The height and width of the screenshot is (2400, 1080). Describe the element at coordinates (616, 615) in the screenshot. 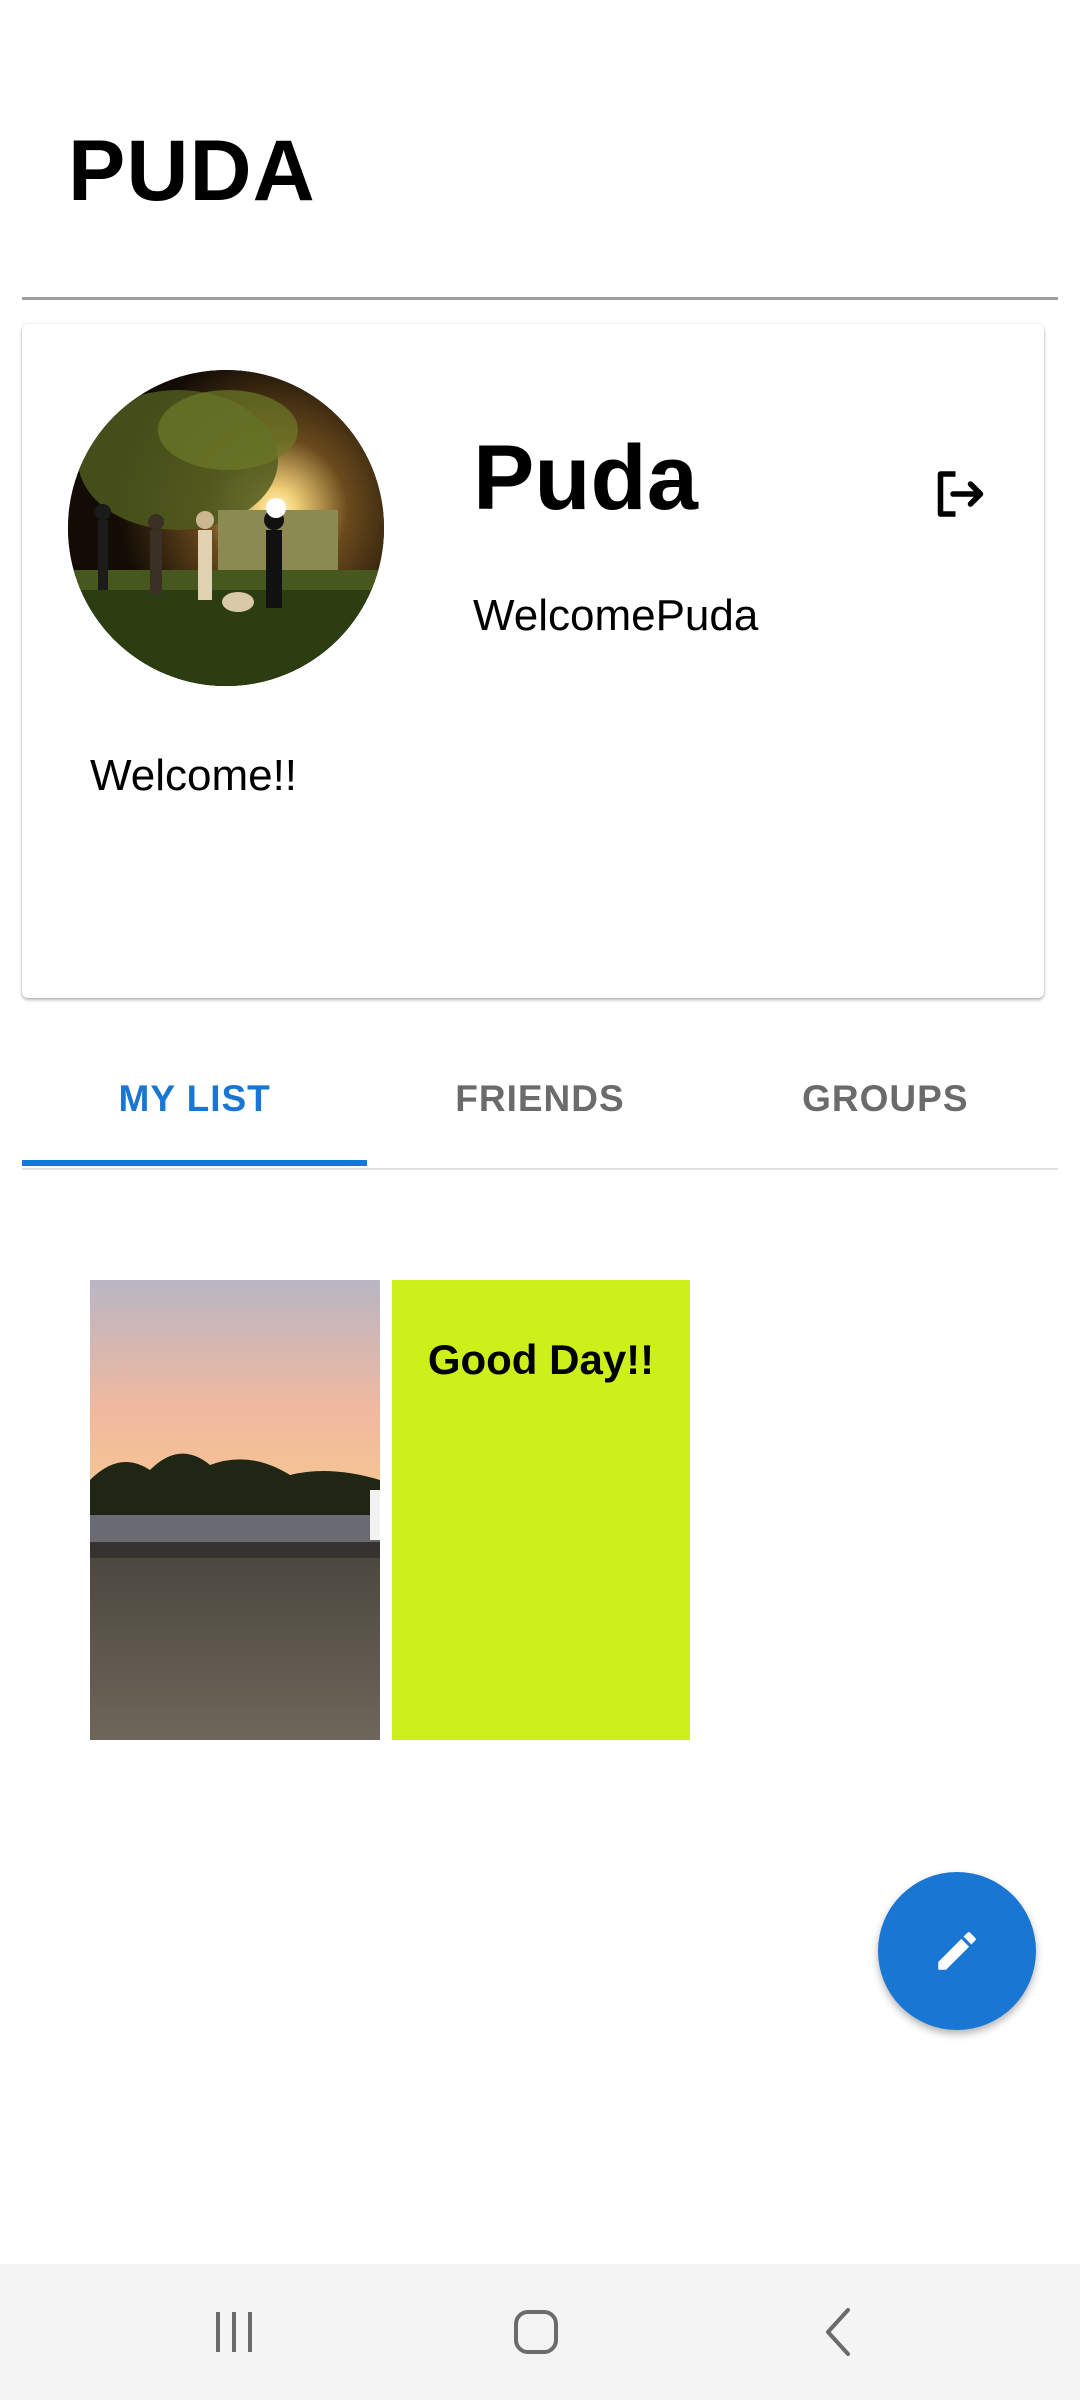

I see `profile-username: WelcomePuda` at that location.